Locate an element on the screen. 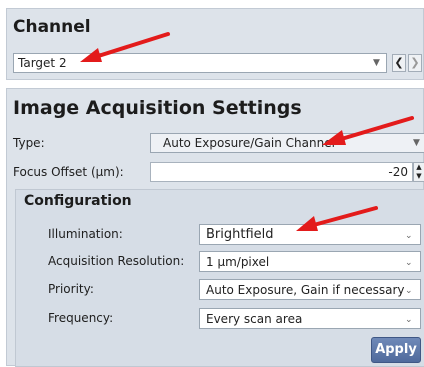 The image size is (424, 367). spin-up-down-icon: ▲ ▼ is located at coordinates (418, 172).